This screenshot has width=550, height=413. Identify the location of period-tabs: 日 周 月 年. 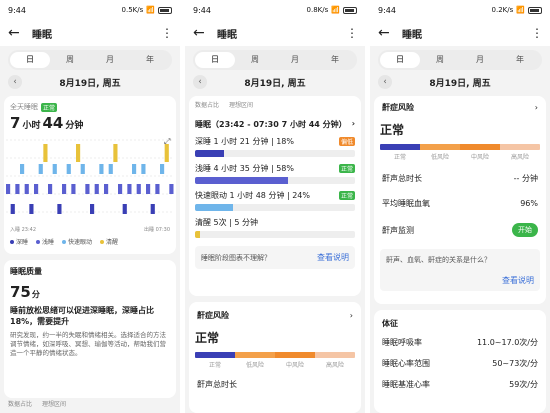
(460, 60).